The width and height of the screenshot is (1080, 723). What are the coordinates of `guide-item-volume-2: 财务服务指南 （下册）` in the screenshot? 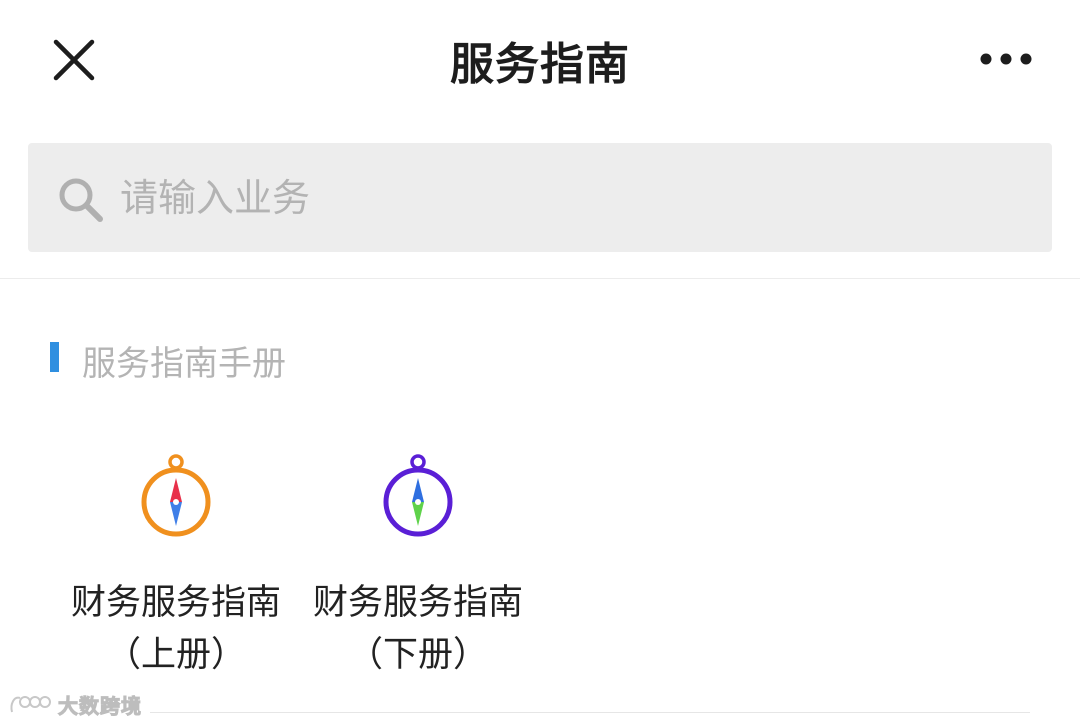 It's located at (418, 565).